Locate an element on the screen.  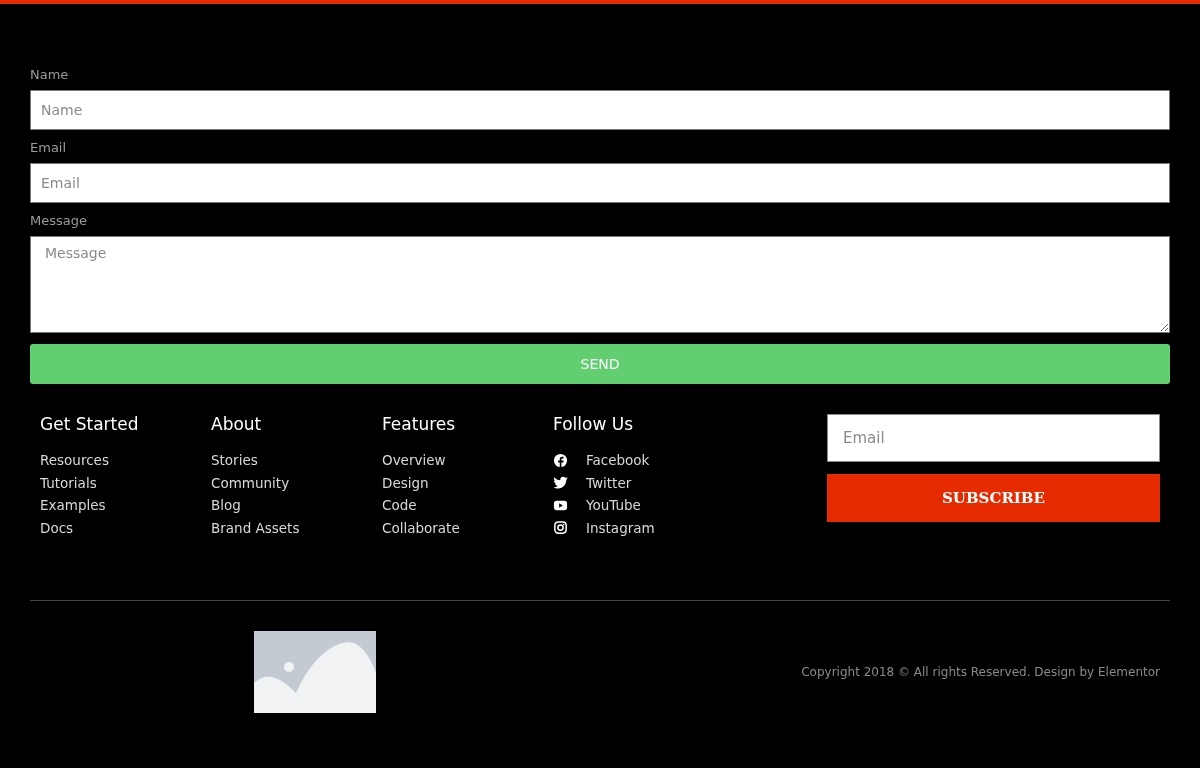
footer-link: YouTube is located at coordinates (613, 505).